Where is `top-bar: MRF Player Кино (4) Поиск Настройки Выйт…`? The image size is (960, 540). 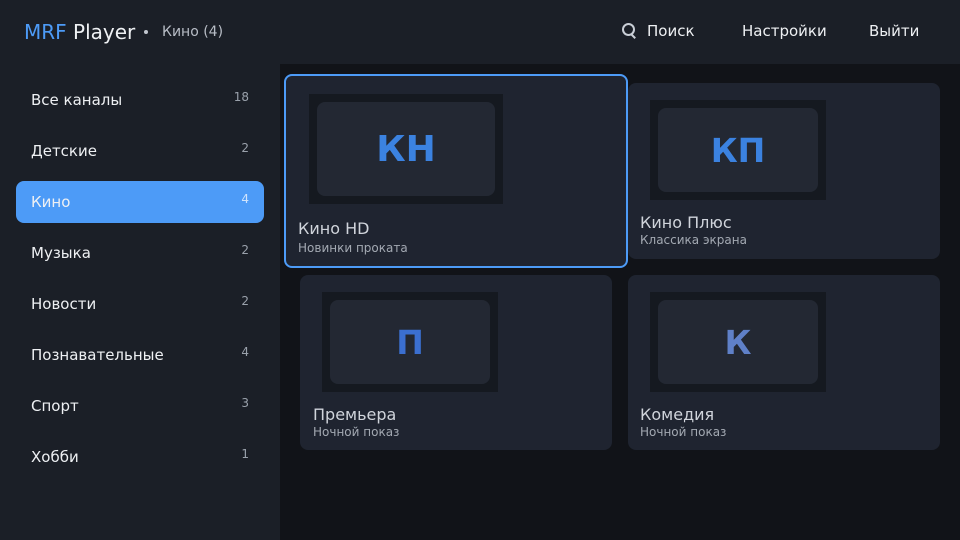 top-bar: MRF Player Кино (4) Поиск Настройки Выйт… is located at coordinates (480, 32).